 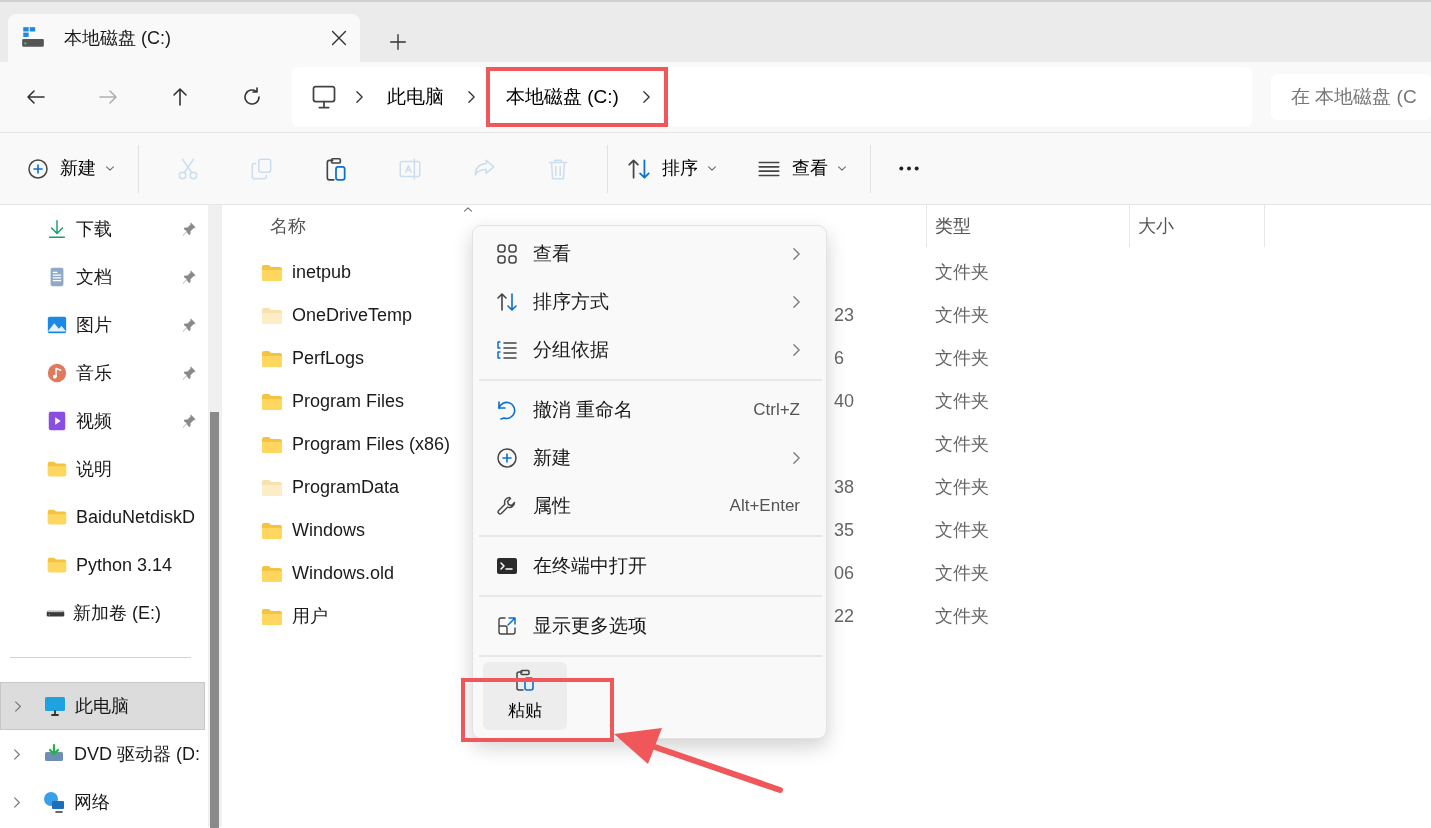 I want to click on sidebar-item: 视频, so click(x=102, y=421).